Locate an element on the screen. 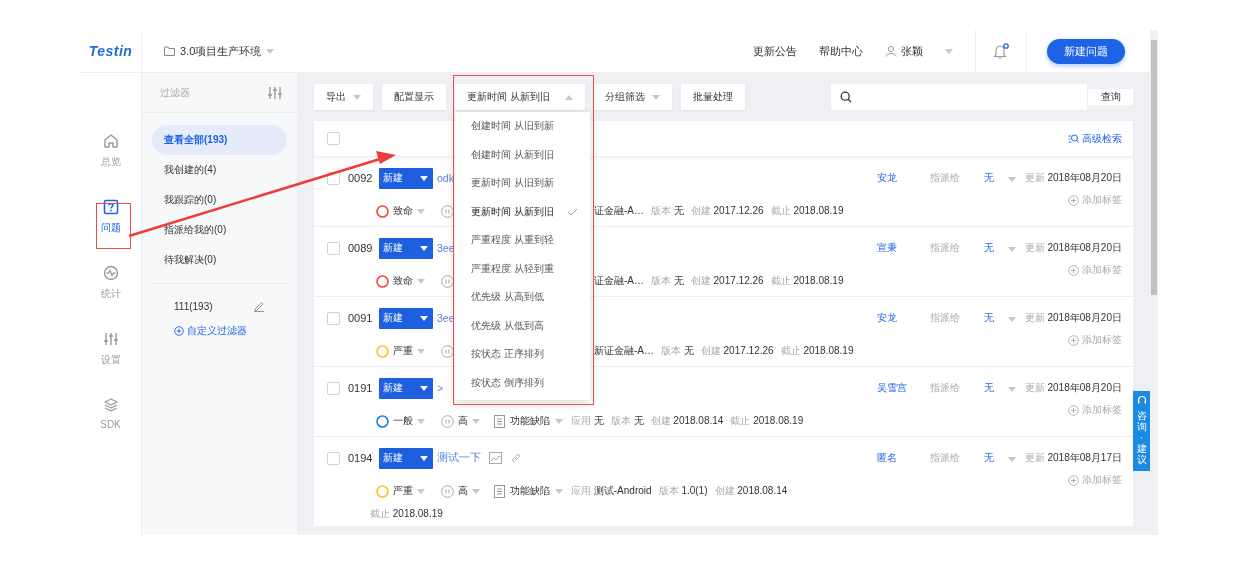 The width and height of the screenshot is (1246, 563). filter-item: 我创建的(4) is located at coordinates (219, 170).